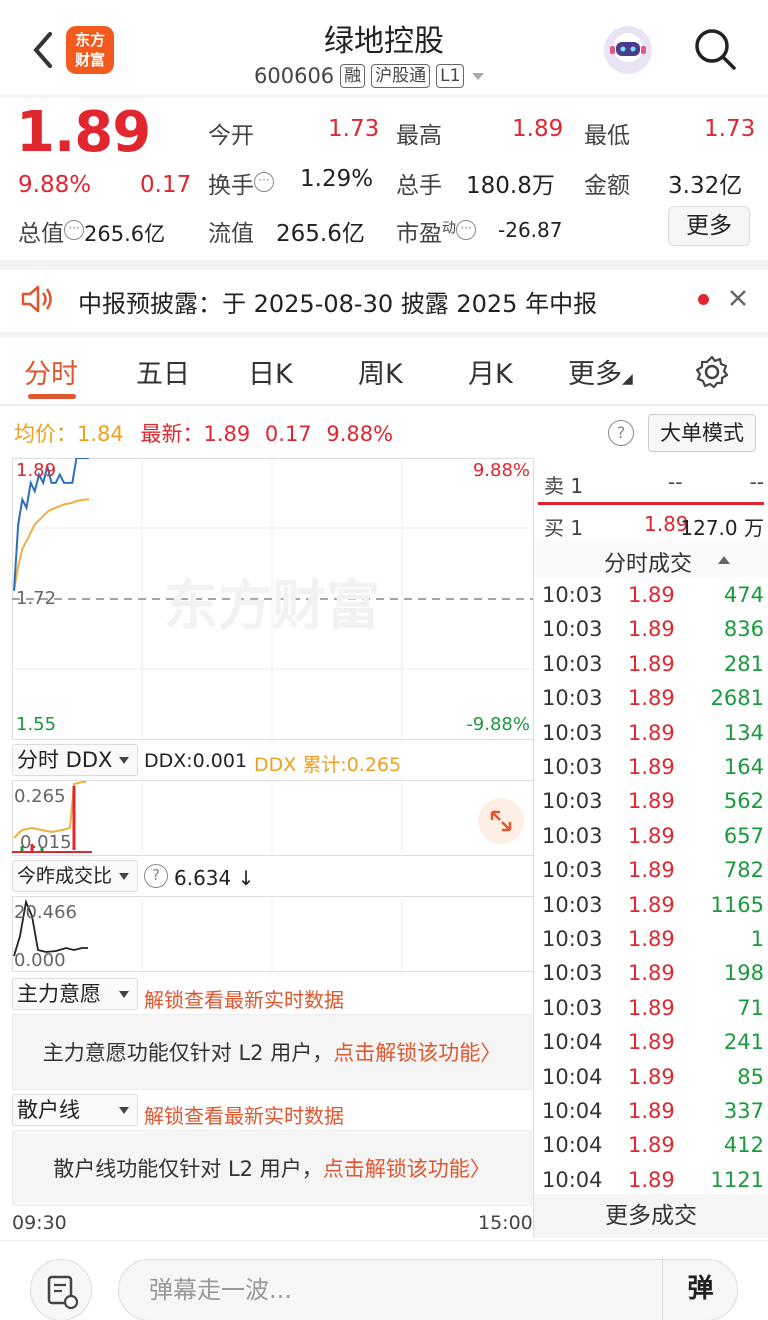 The image size is (768, 1320). I want to click on tab-five-day: 五日, so click(163, 371).